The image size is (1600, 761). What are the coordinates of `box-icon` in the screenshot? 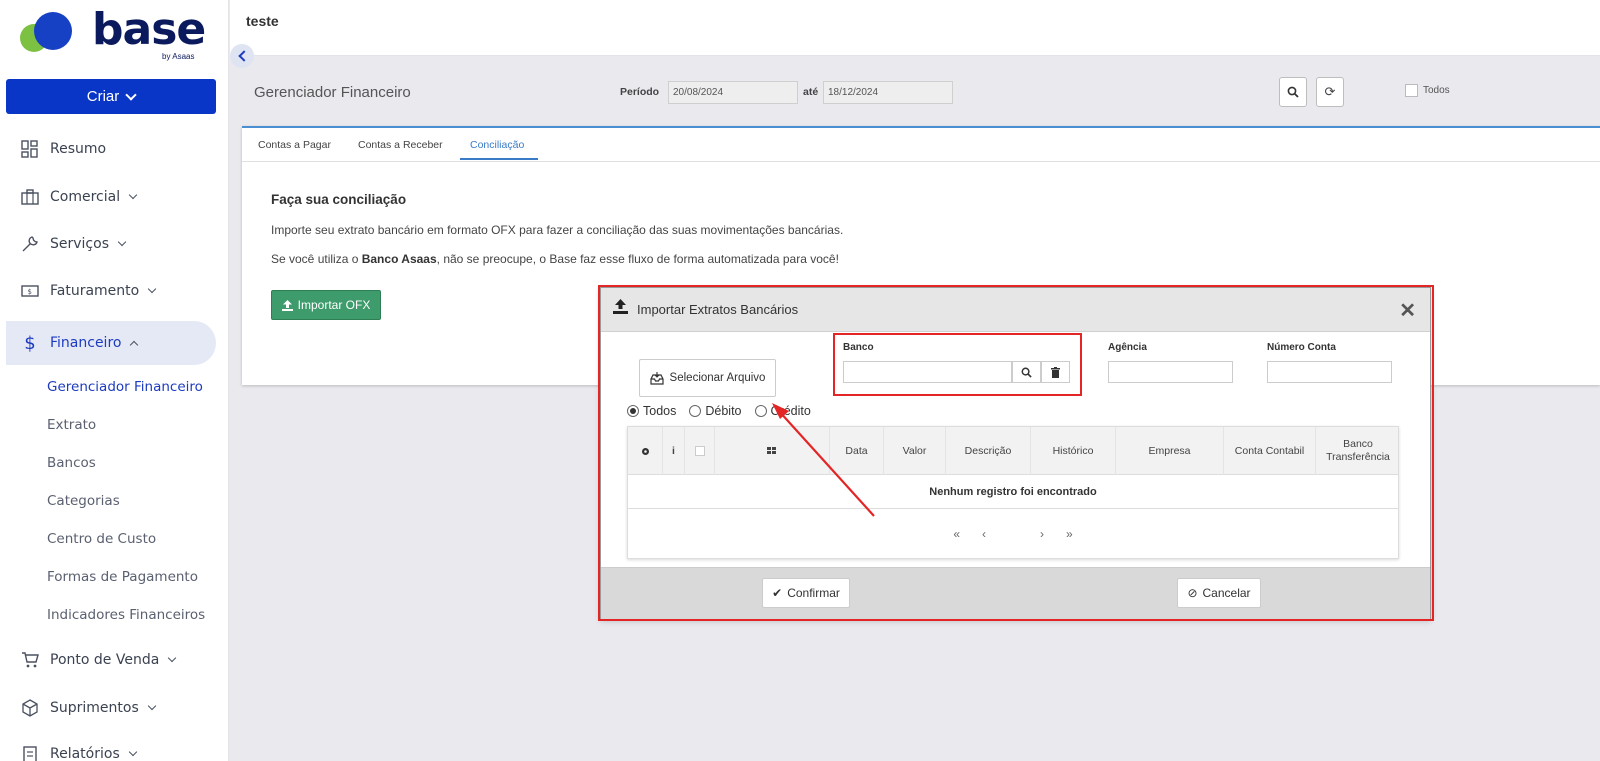 It's located at (30, 708).